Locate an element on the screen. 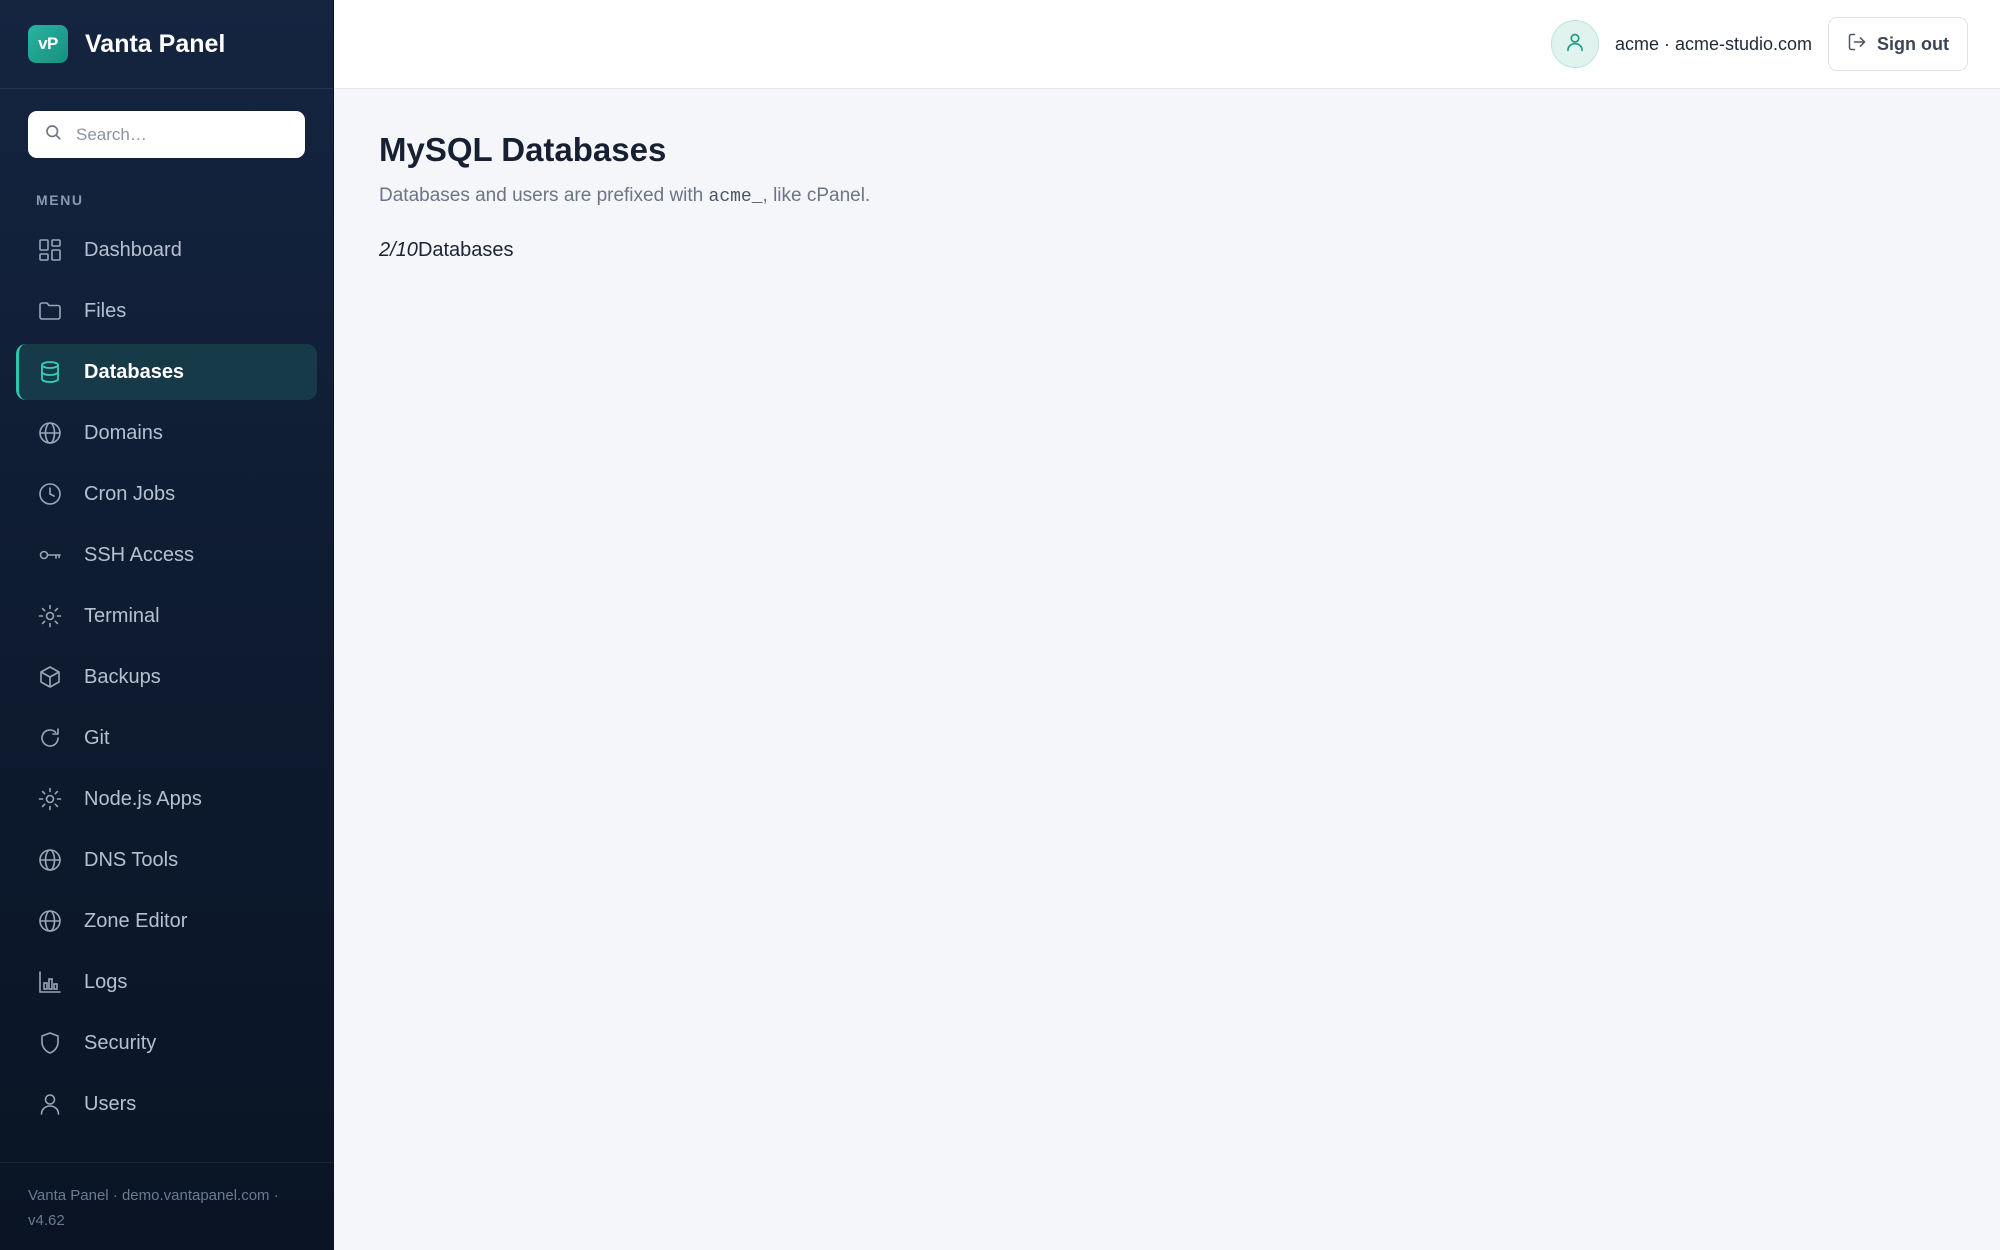  refresh-icon is located at coordinates (50, 738).